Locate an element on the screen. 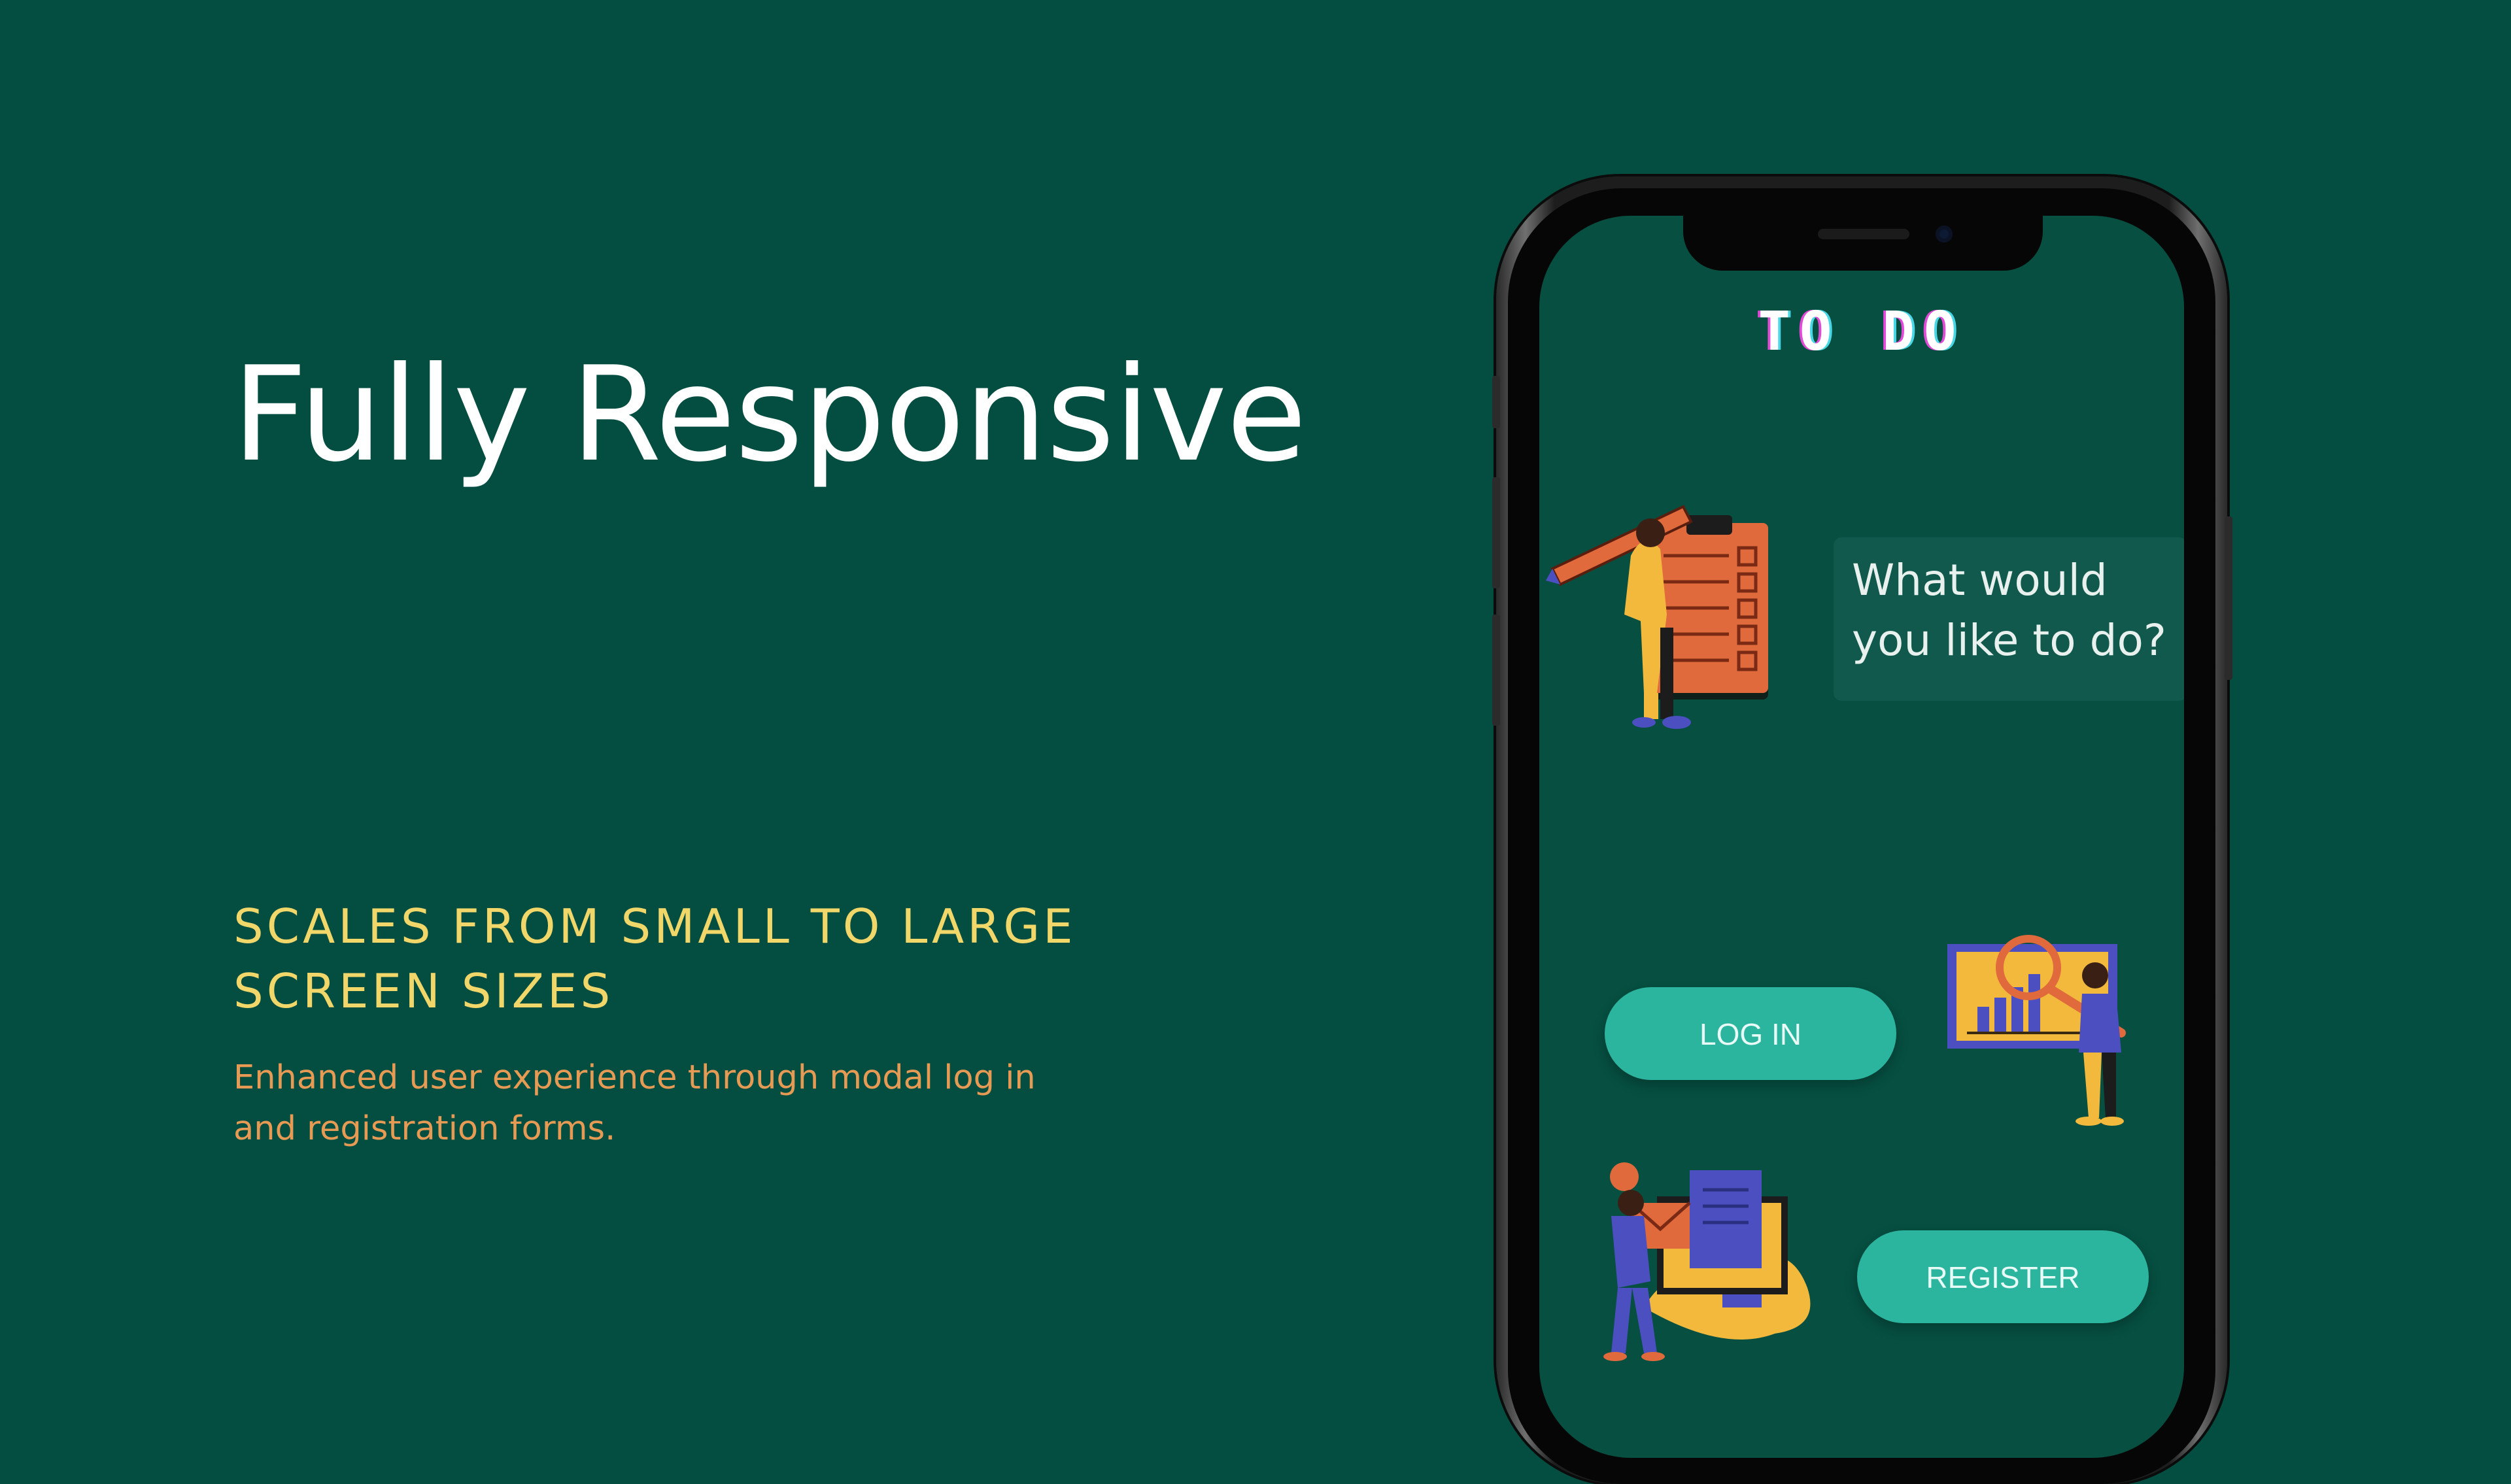  phone-power-button is located at coordinates (2228, 598).